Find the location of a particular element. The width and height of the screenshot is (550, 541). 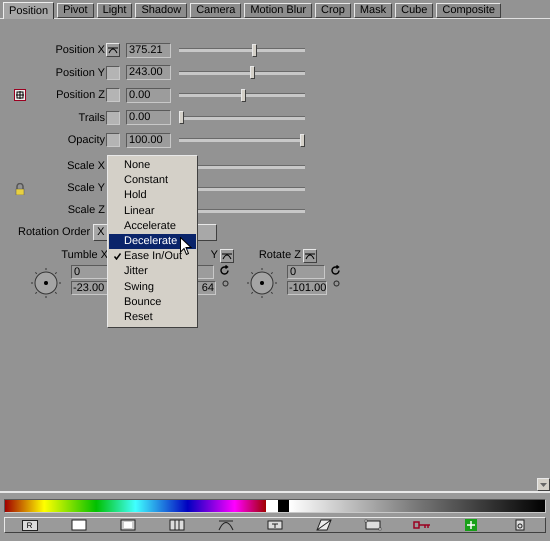

menu-item: Swing is located at coordinates (152, 287).